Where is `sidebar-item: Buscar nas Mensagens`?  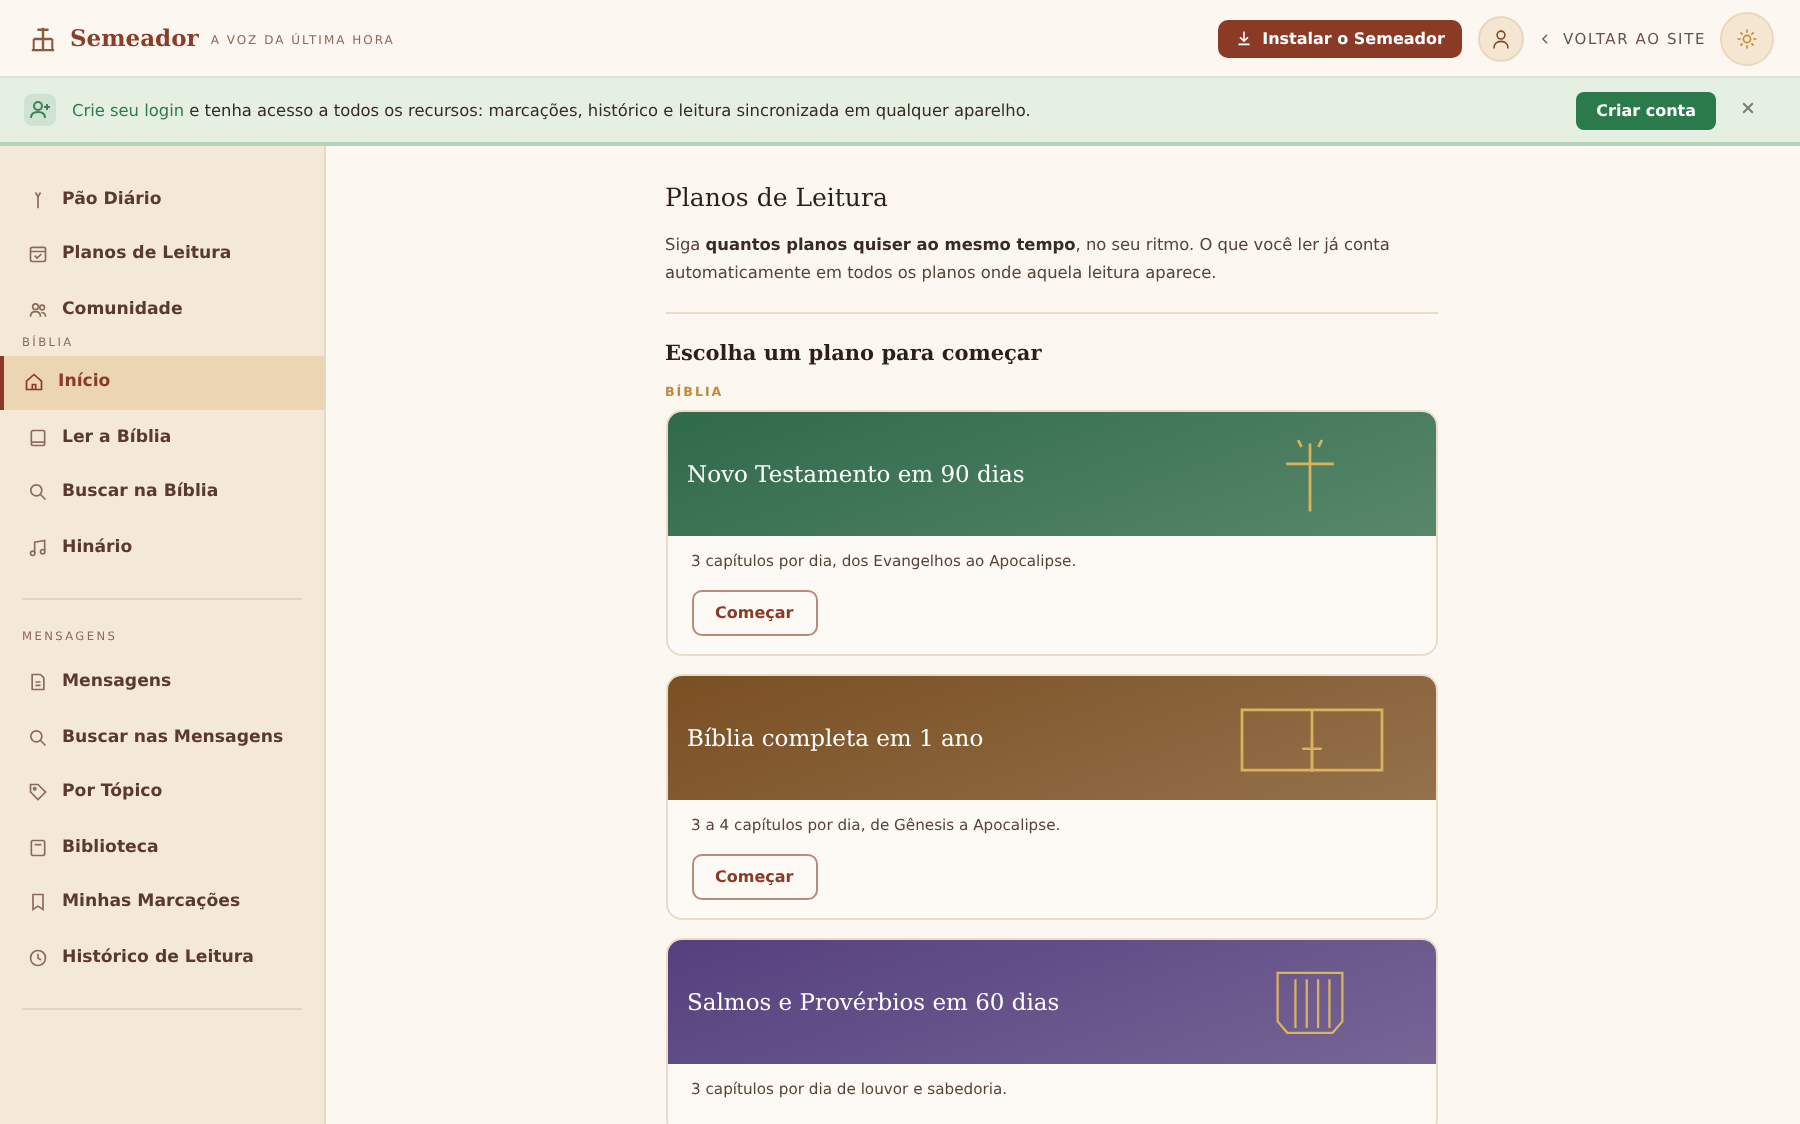 sidebar-item: Buscar nas Mensagens is located at coordinates (162, 737).